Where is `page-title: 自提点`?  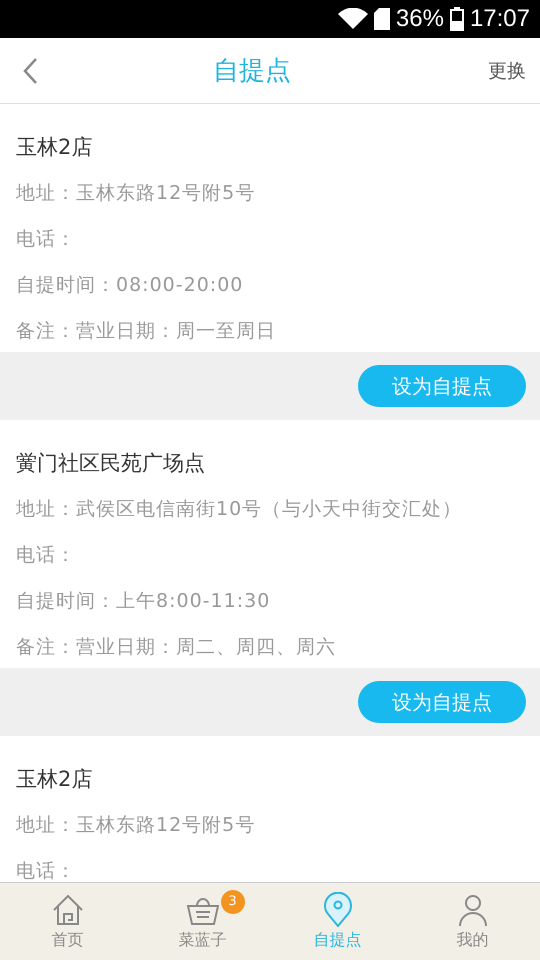
page-title: 自提点 is located at coordinates (252, 71).